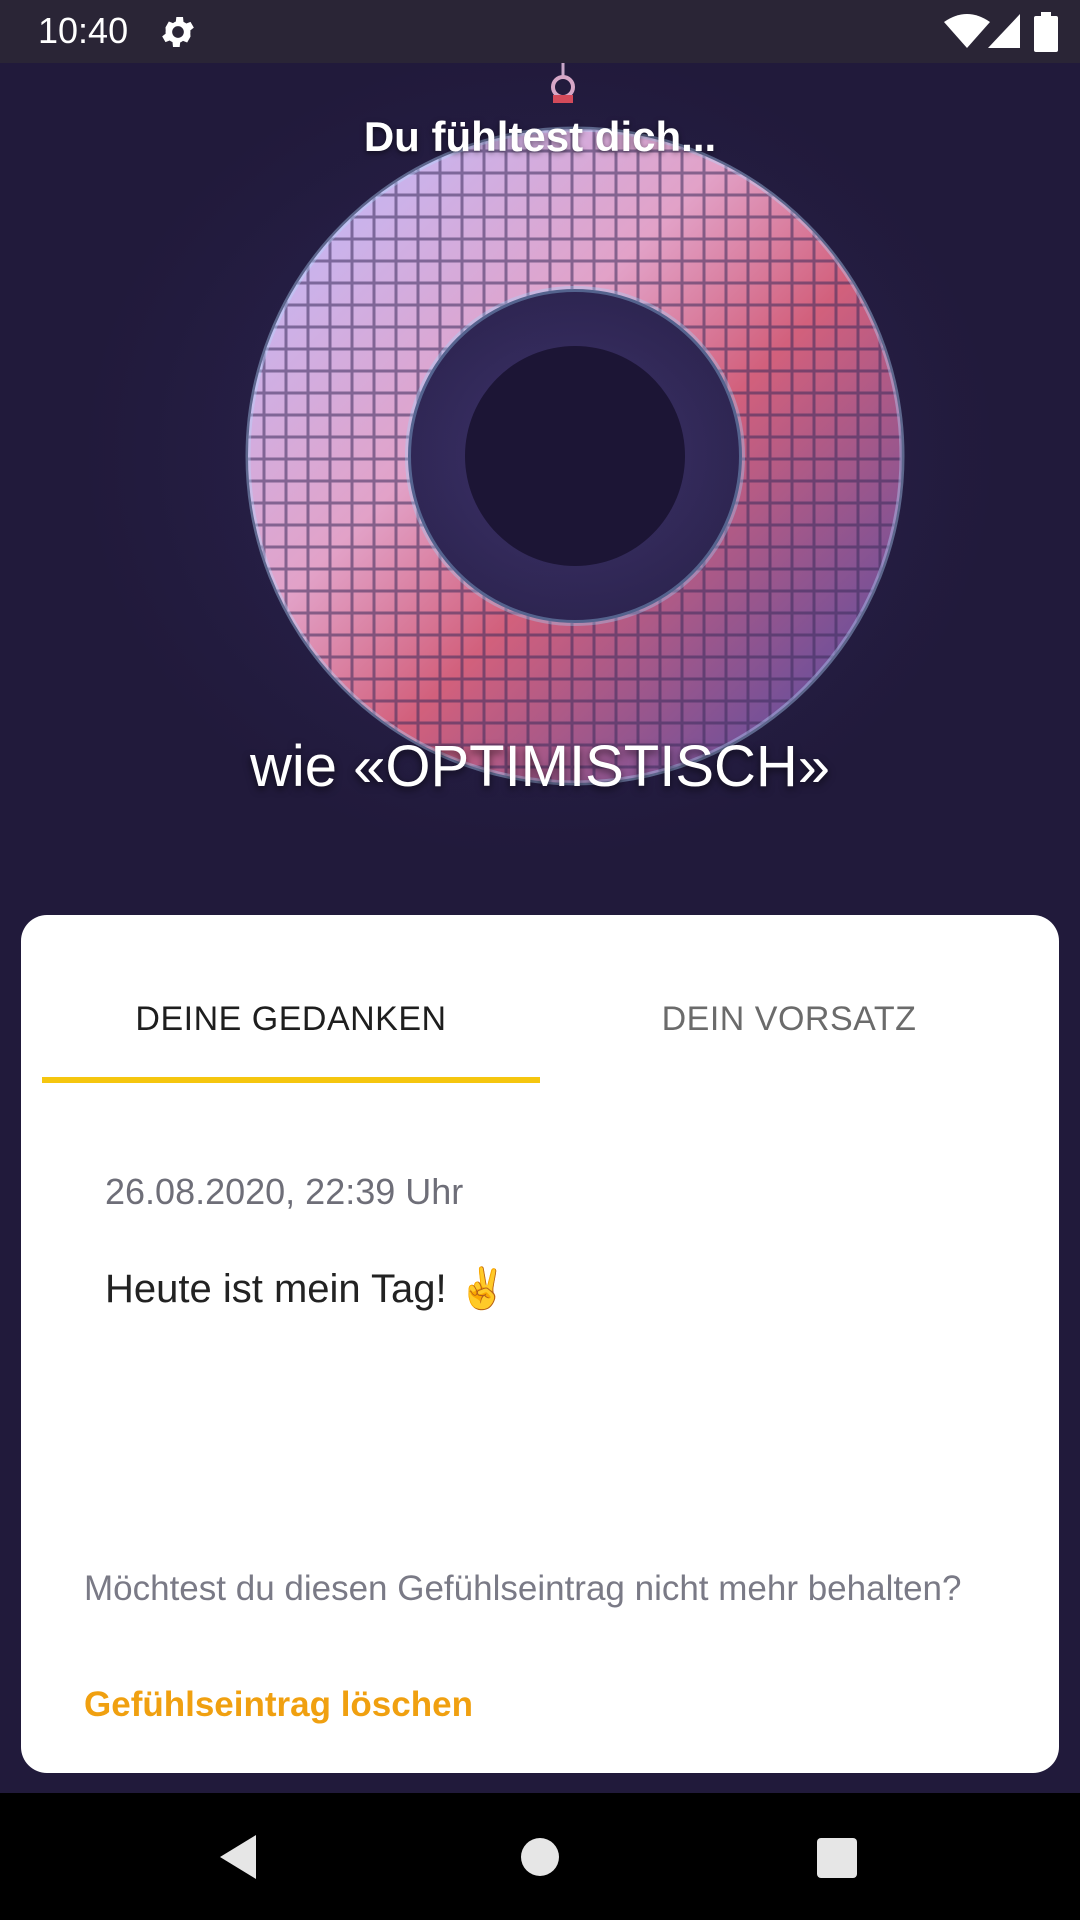  What do you see at coordinates (540, 999) in the screenshot?
I see `tab-bar: DEINE GEDANKEN DEIN VORSATZ` at bounding box center [540, 999].